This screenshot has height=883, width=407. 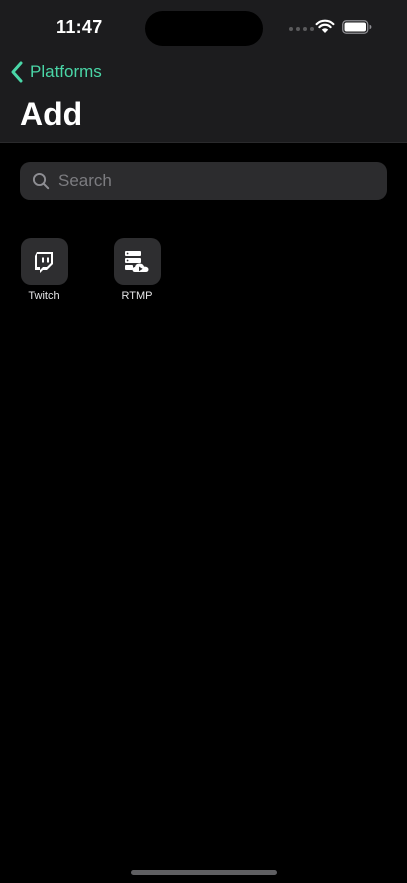 I want to click on cellular-signal-icon, so click(x=301, y=29).